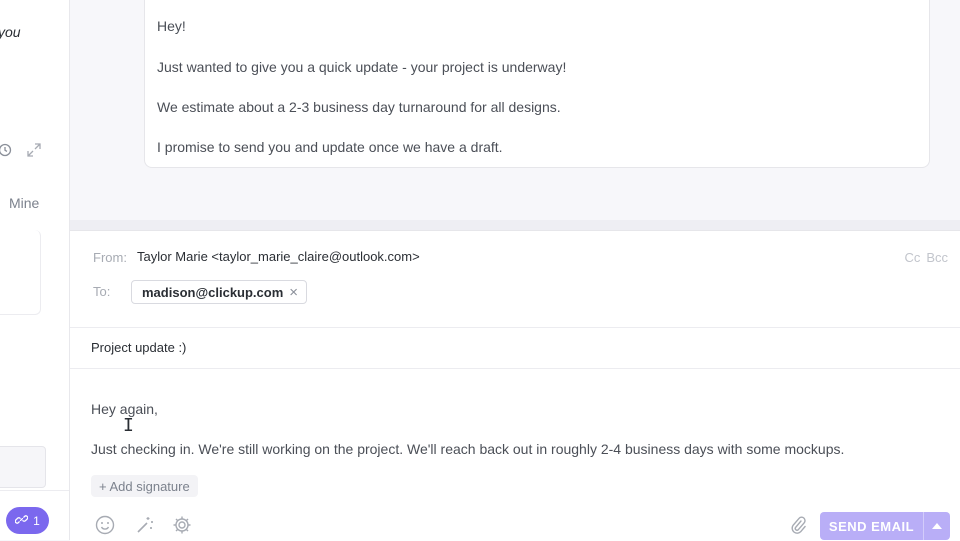  I want to click on send-email-label: SEND EMAIL, so click(871, 526).